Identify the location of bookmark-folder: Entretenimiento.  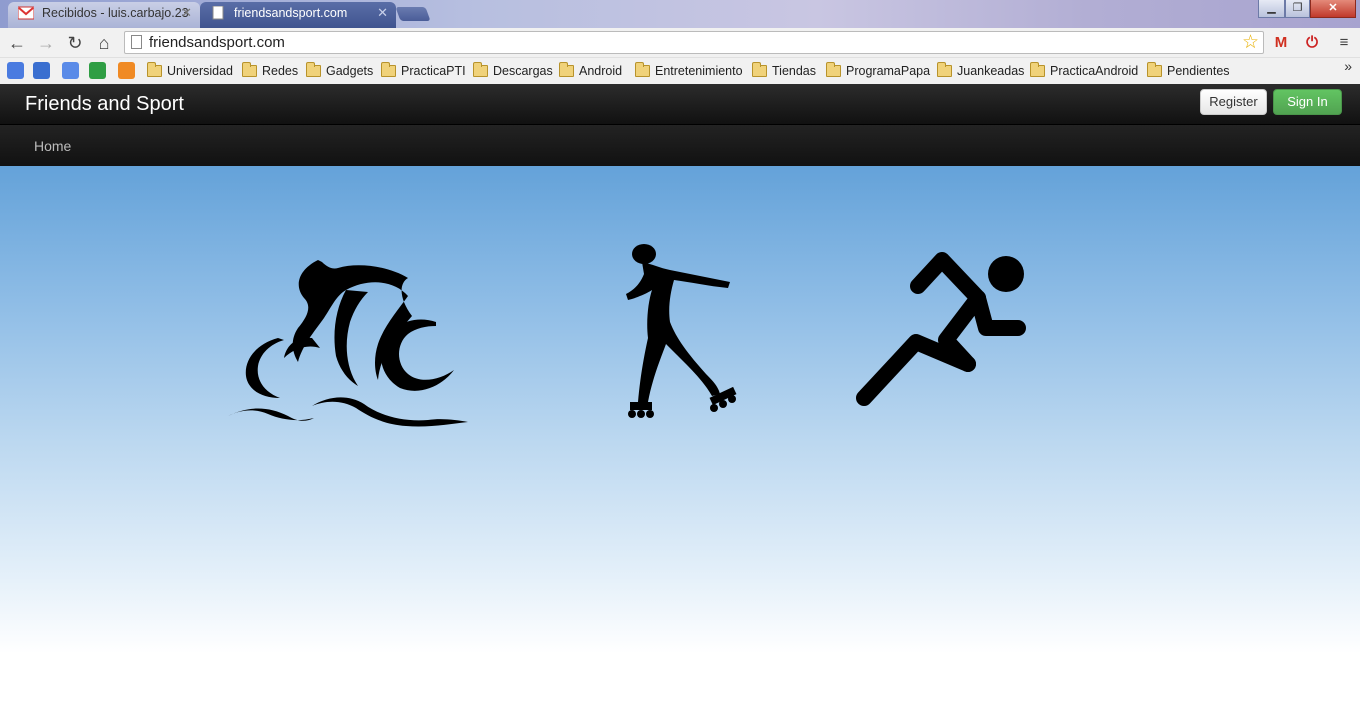
(689, 71).